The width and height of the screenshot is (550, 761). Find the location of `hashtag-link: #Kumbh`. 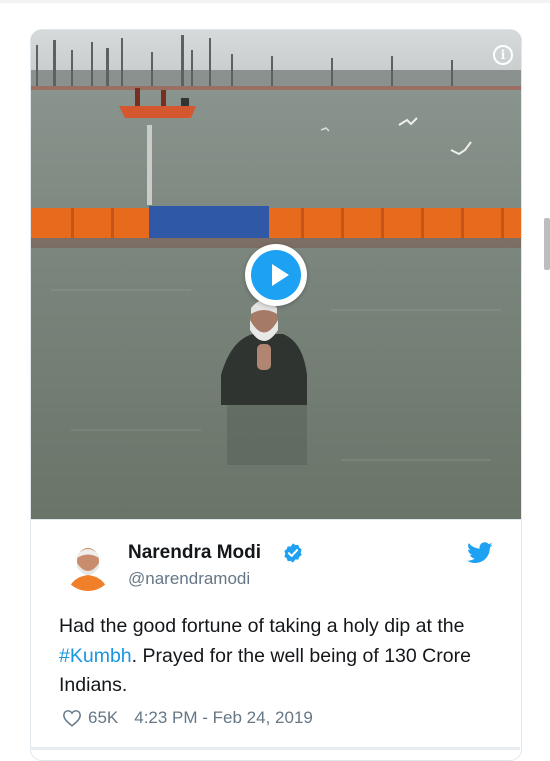

hashtag-link: #Kumbh is located at coordinates (95, 656).